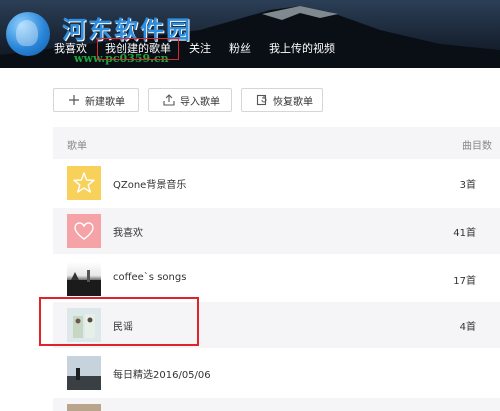  What do you see at coordinates (276, 404) in the screenshot?
I see `playlist-row` at bounding box center [276, 404].